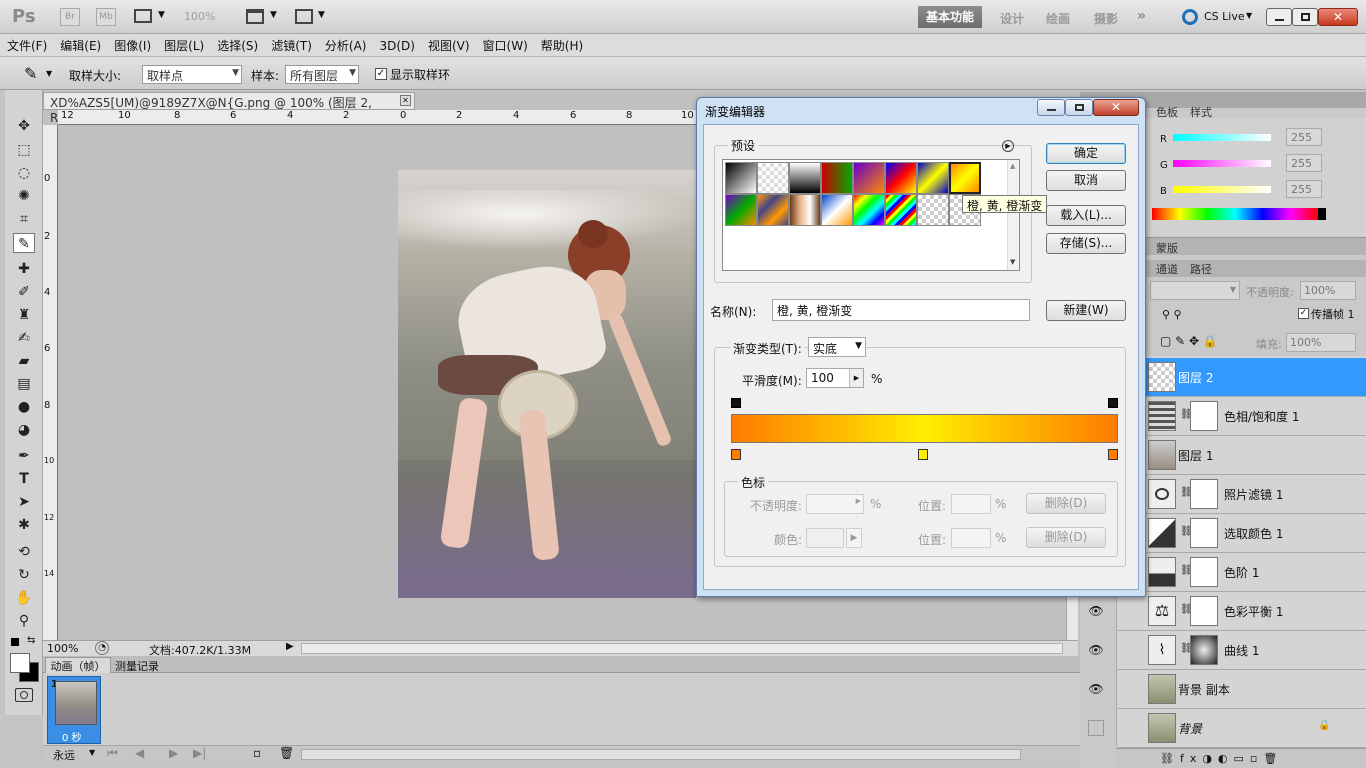 This screenshot has width=1366, height=768. Describe the element at coordinates (1242, 494) in the screenshot. I see `layer-row-photo-filter: ⛓ 照片滤镜 1` at that location.